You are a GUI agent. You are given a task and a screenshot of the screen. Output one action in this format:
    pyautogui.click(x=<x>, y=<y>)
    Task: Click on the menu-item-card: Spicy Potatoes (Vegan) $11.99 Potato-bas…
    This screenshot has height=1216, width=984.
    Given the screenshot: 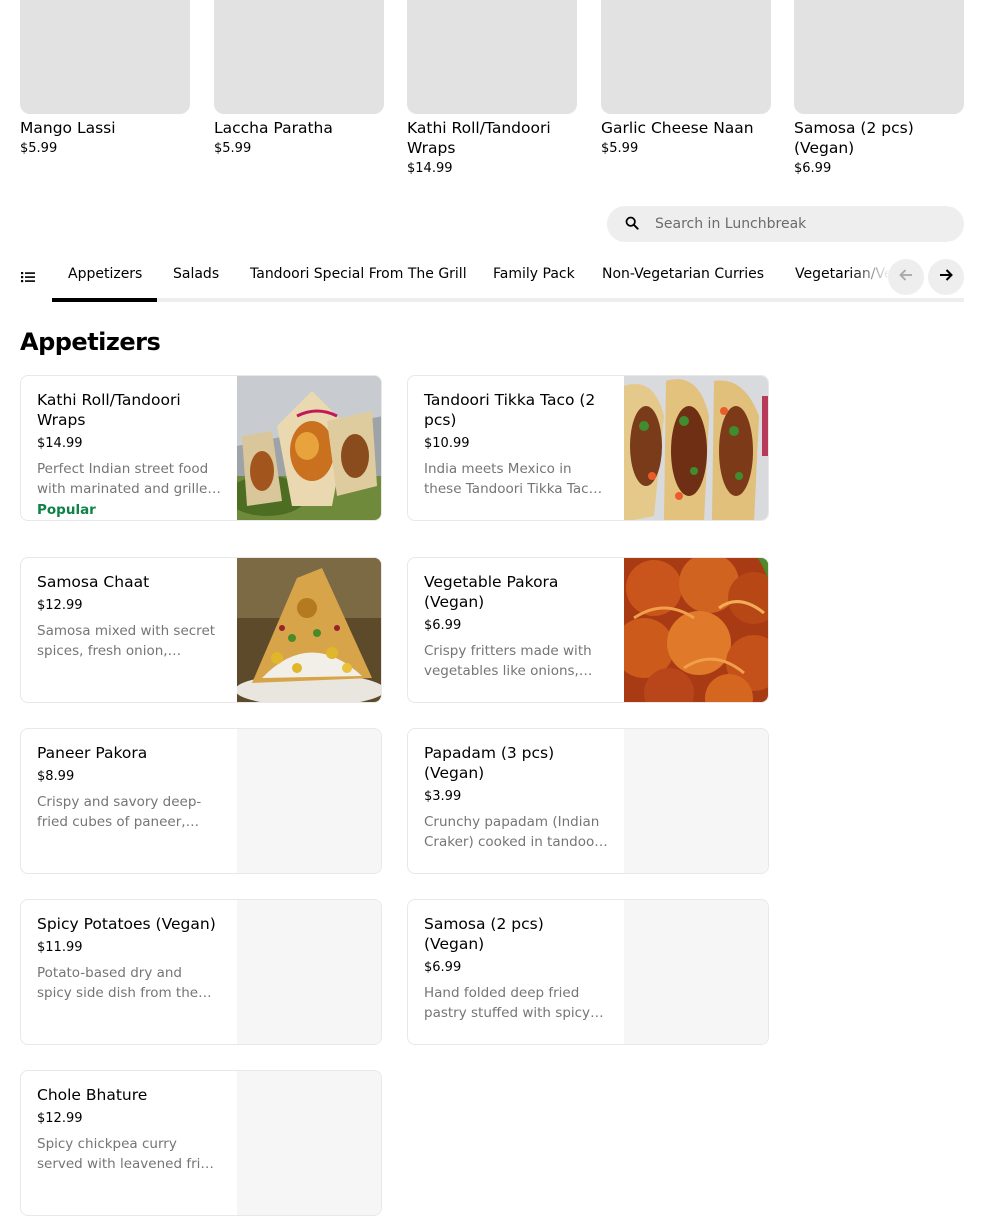 What is the action you would take?
    pyautogui.click(x=201, y=972)
    